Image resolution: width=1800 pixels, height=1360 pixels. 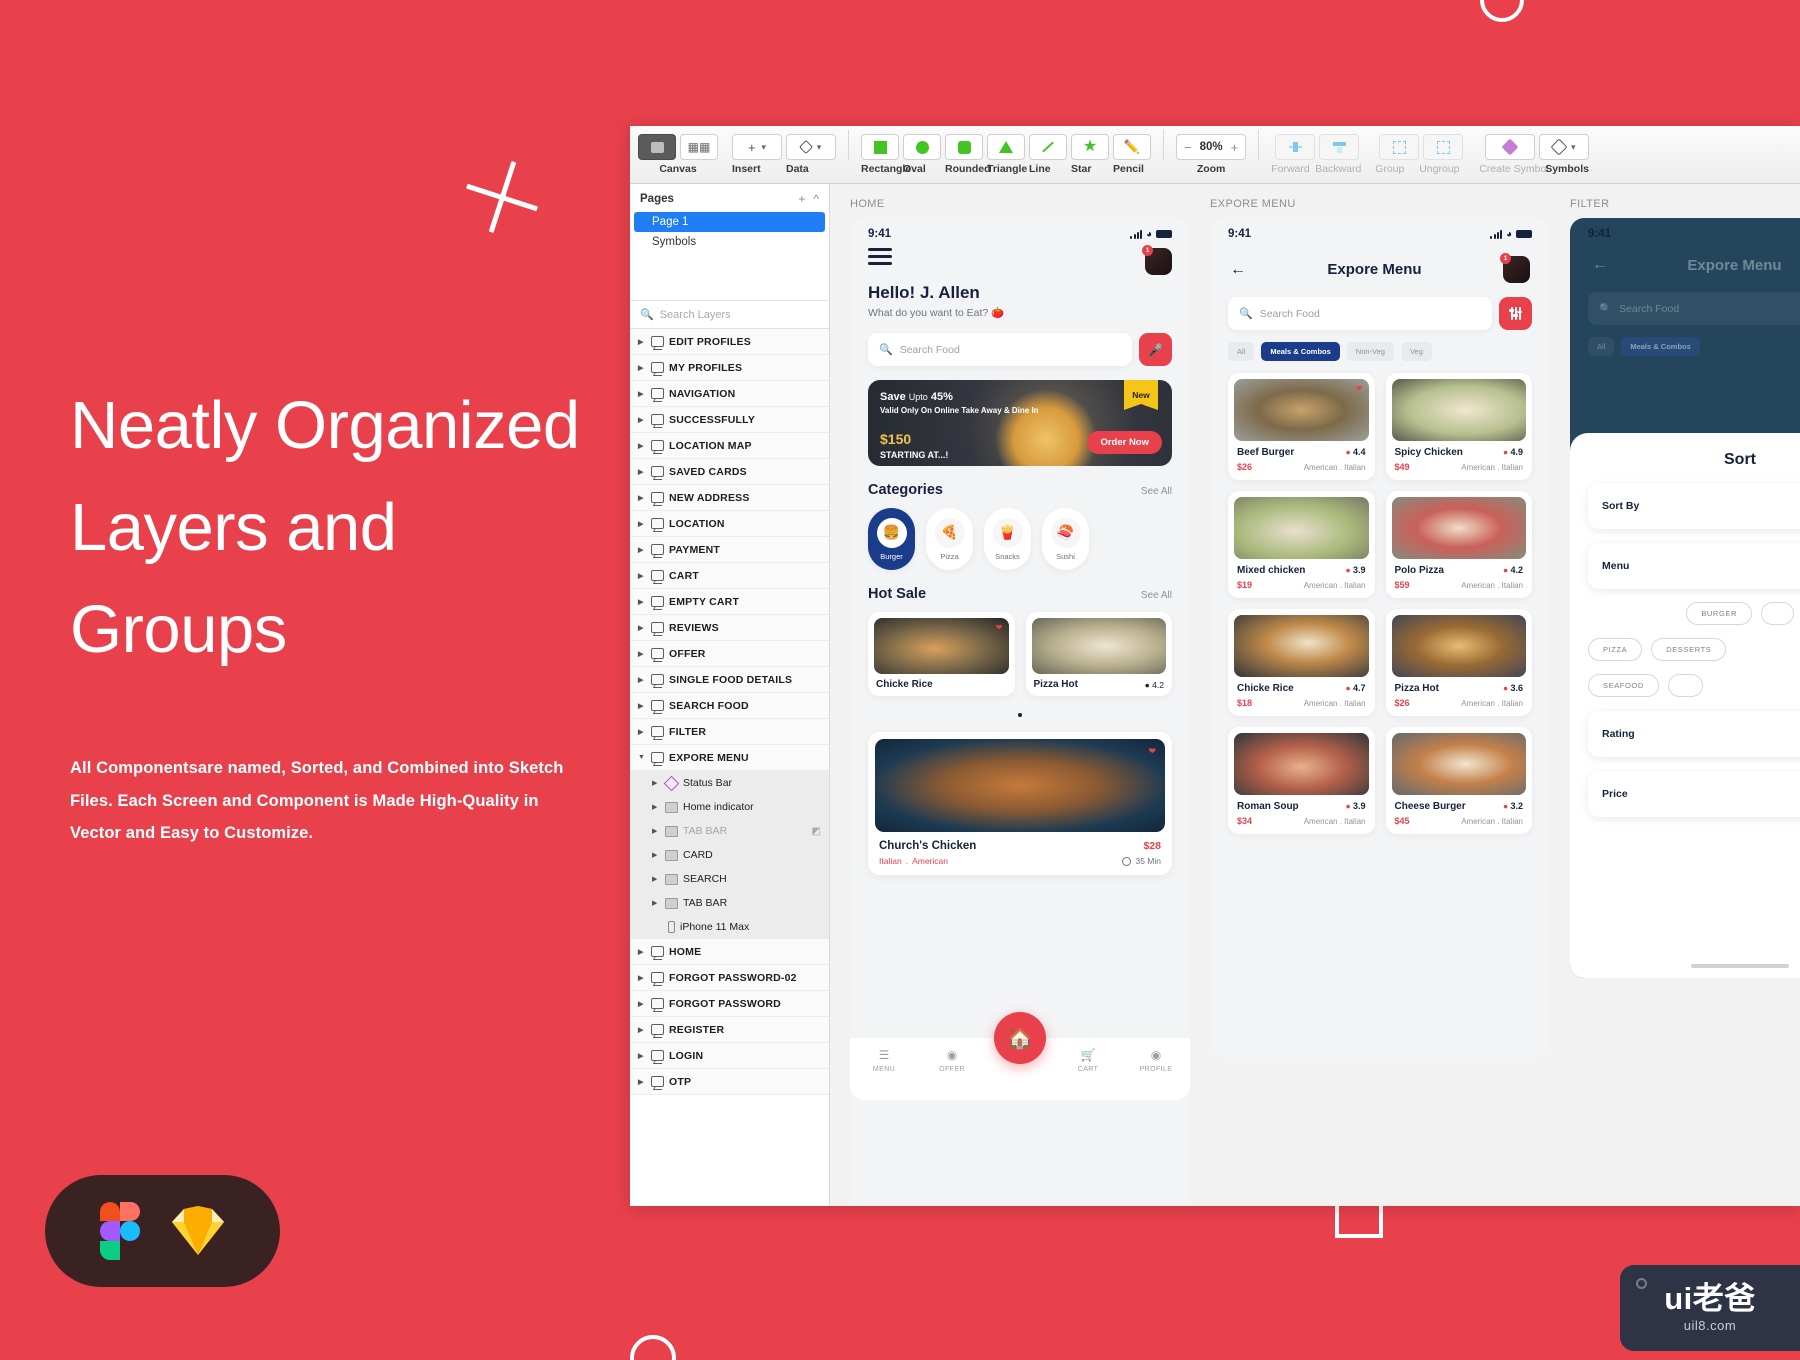 I want to click on layer-row-search-food: ▶ SEARCH FOOD, so click(x=729, y=706).